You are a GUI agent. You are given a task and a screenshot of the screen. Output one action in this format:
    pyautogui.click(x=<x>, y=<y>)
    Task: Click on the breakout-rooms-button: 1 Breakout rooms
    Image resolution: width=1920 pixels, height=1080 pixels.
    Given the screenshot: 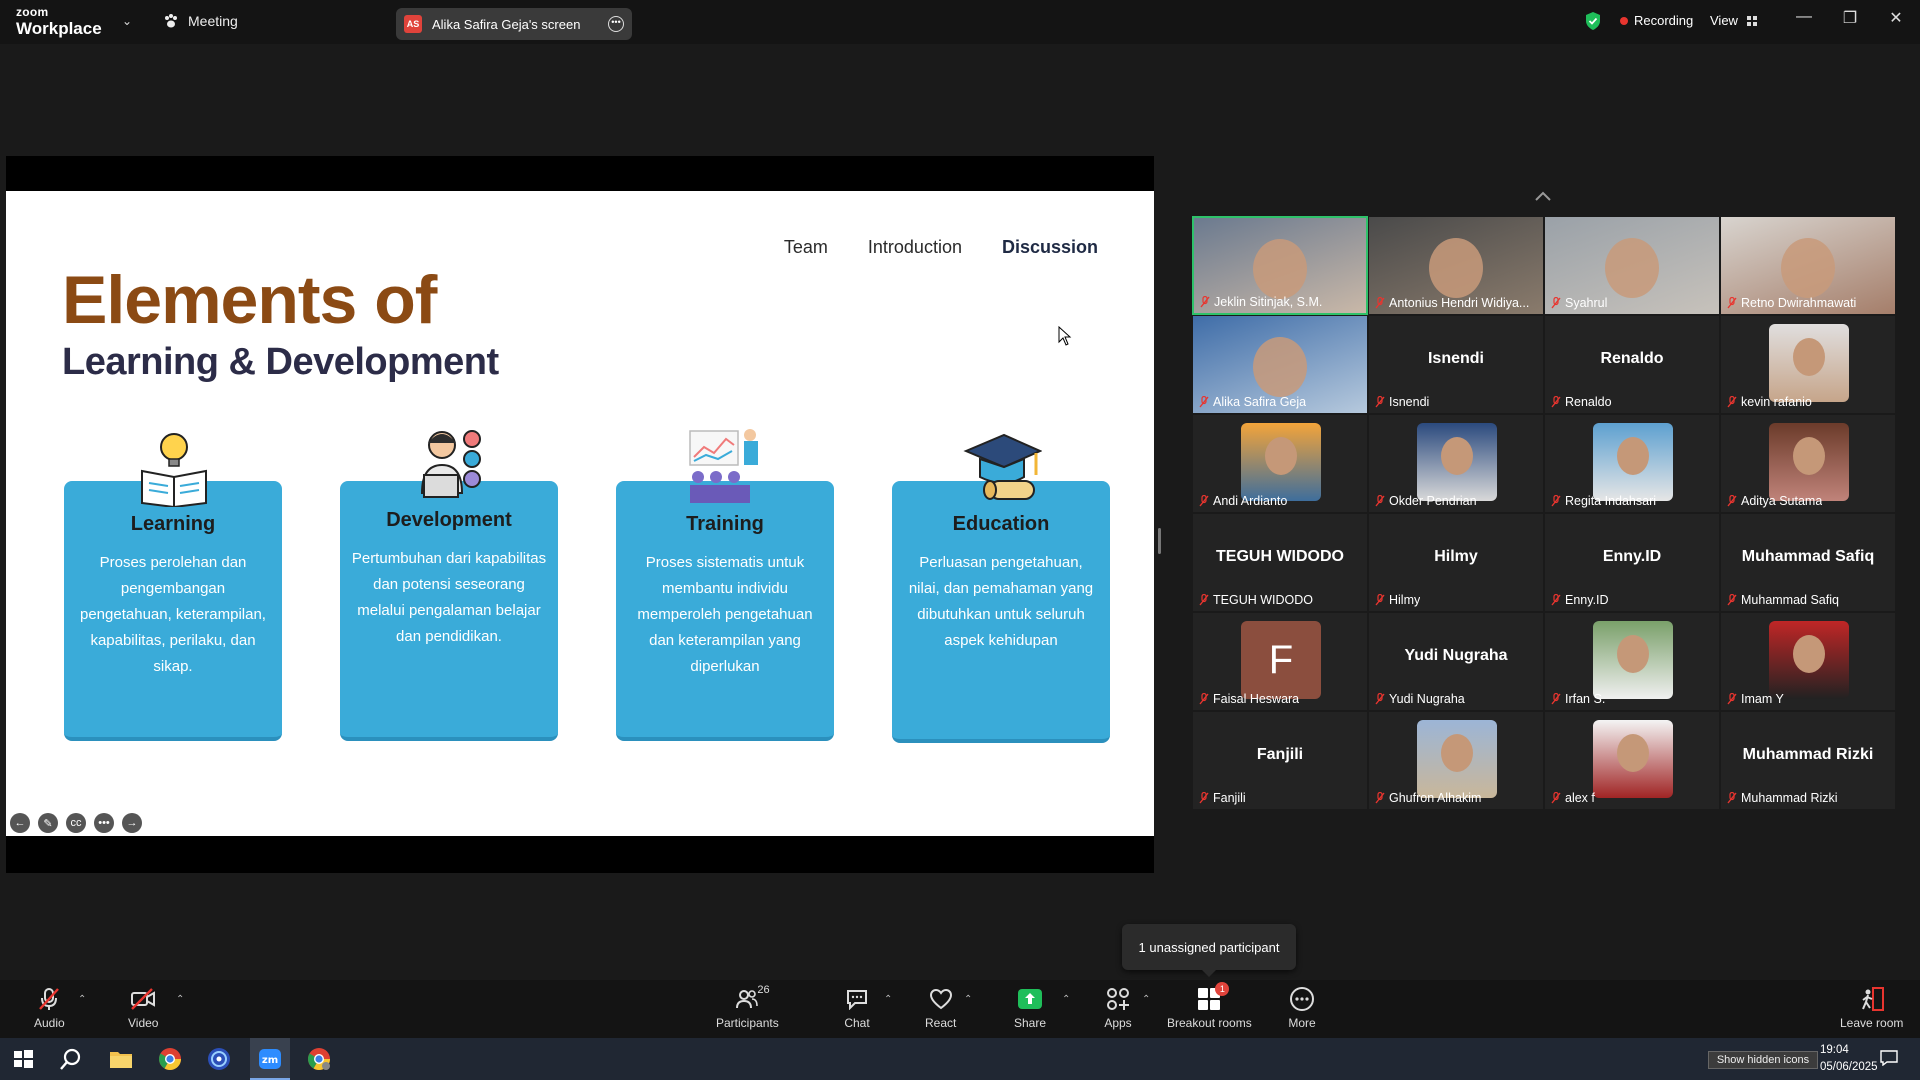 What is the action you would take?
    pyautogui.click(x=1209, y=1006)
    